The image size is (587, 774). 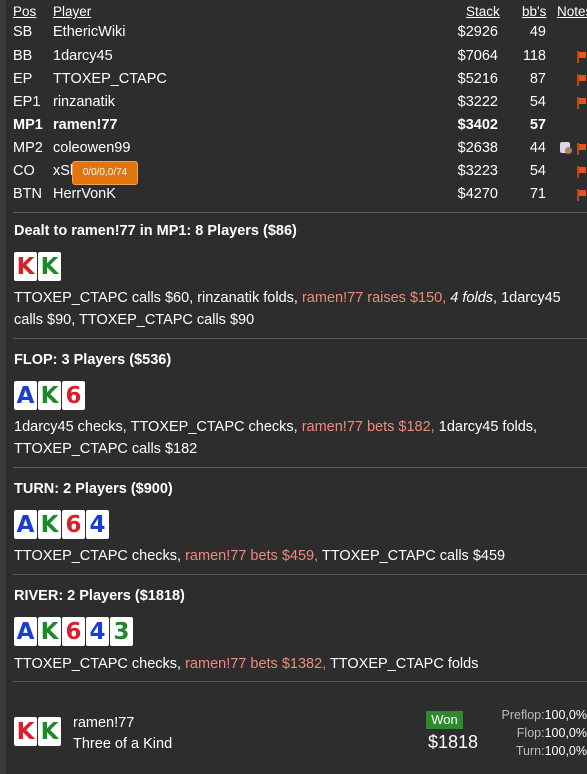 What do you see at coordinates (83, 56) in the screenshot?
I see `player-name: 1darcy45` at bounding box center [83, 56].